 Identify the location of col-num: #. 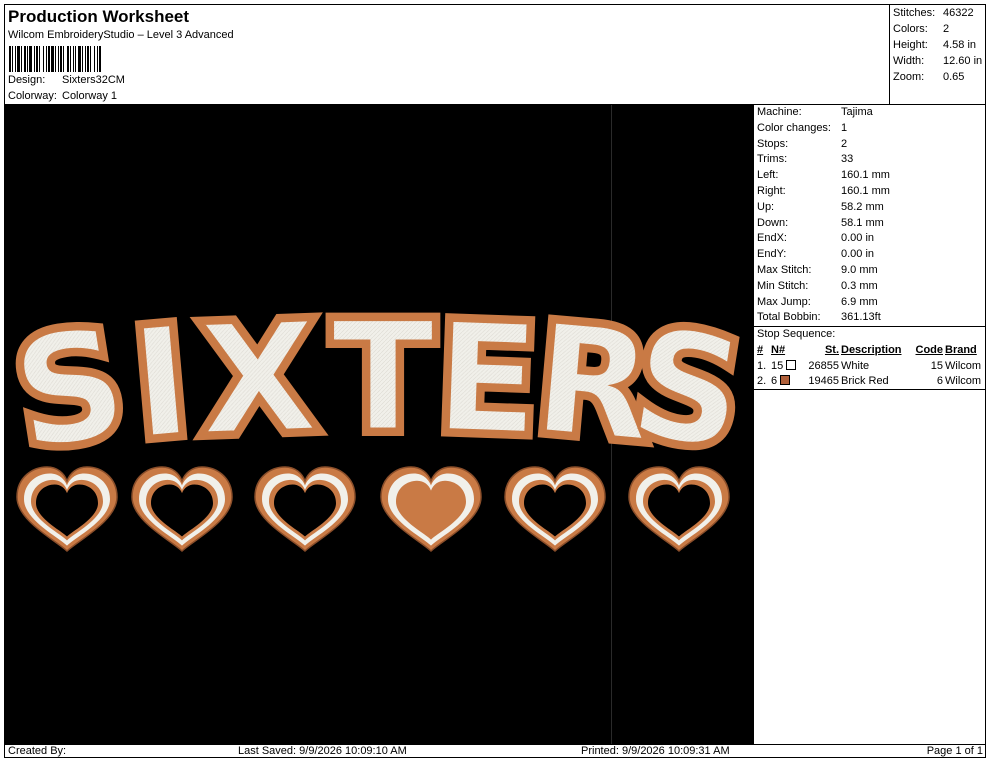
(760, 350).